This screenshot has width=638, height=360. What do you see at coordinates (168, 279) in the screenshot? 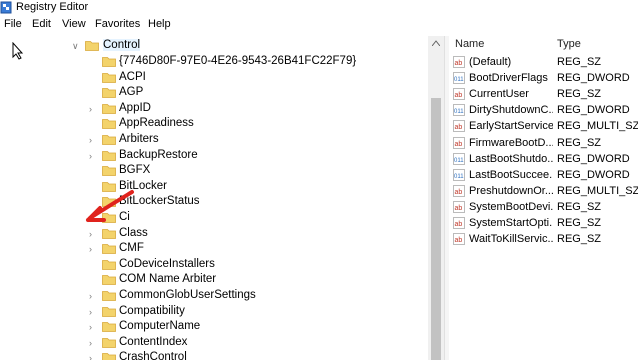
I see `tree-item-label: COM Name Arbiter` at bounding box center [168, 279].